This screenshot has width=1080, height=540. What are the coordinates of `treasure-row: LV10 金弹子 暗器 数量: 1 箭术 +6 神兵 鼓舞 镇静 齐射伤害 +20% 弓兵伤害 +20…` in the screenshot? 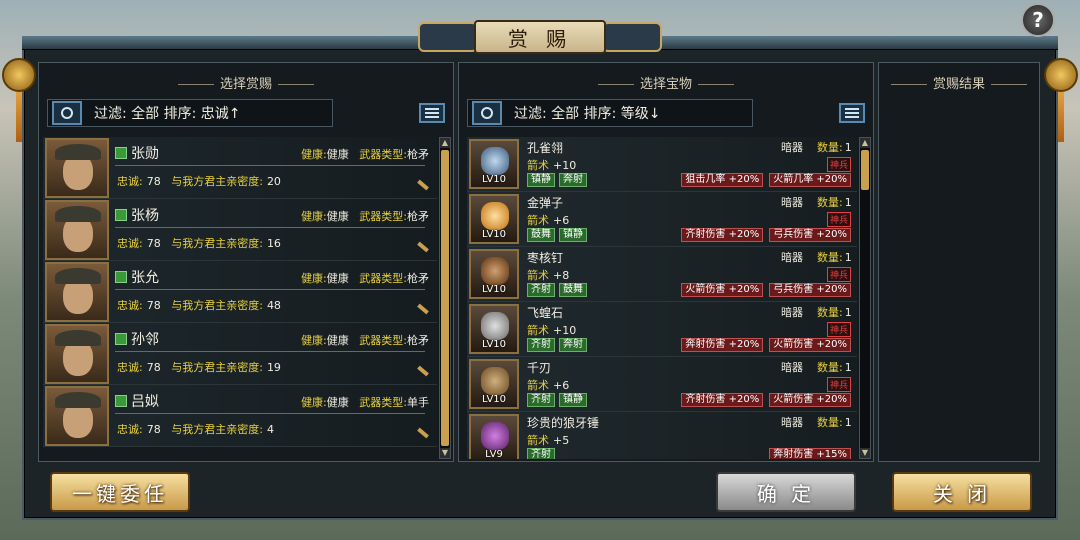 It's located at (662, 219).